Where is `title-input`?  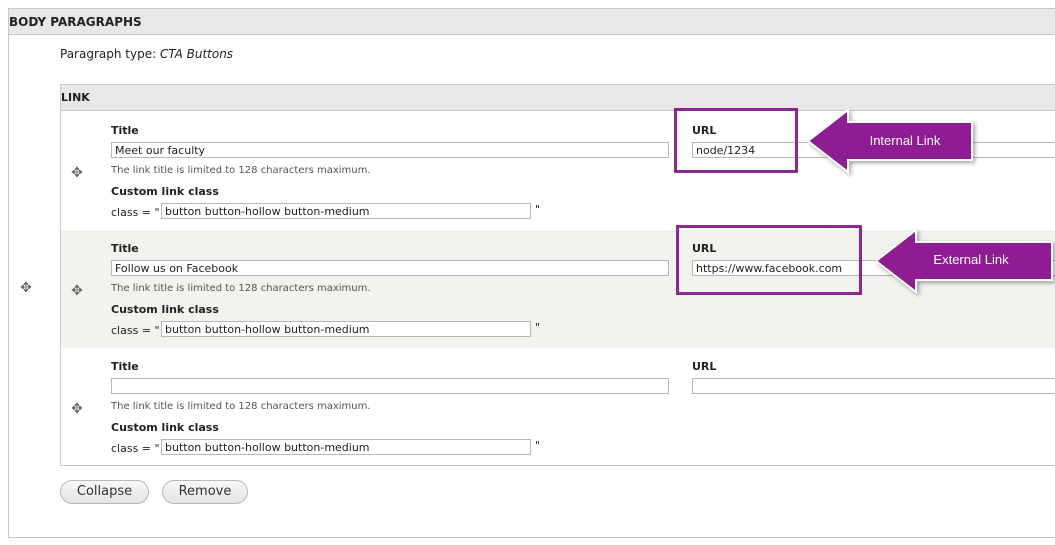 title-input is located at coordinates (390, 386).